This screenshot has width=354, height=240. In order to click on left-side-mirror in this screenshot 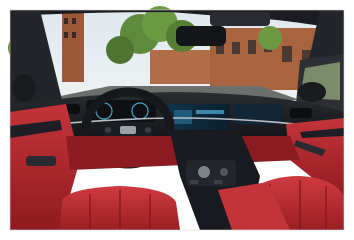, I will do `click(24, 88)`.